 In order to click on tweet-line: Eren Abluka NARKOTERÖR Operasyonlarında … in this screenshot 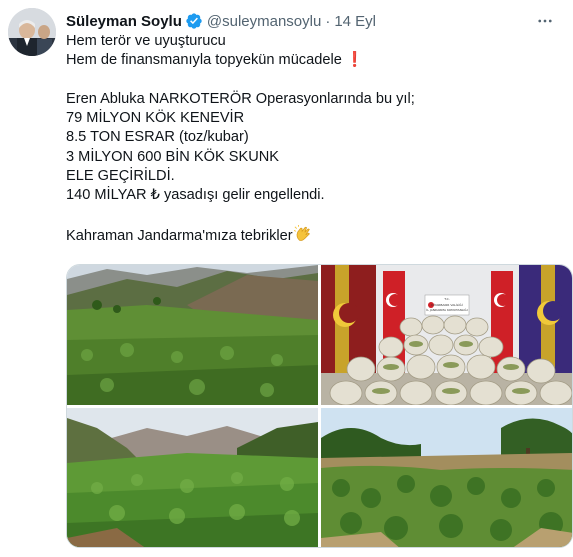, I will do `click(240, 98)`.